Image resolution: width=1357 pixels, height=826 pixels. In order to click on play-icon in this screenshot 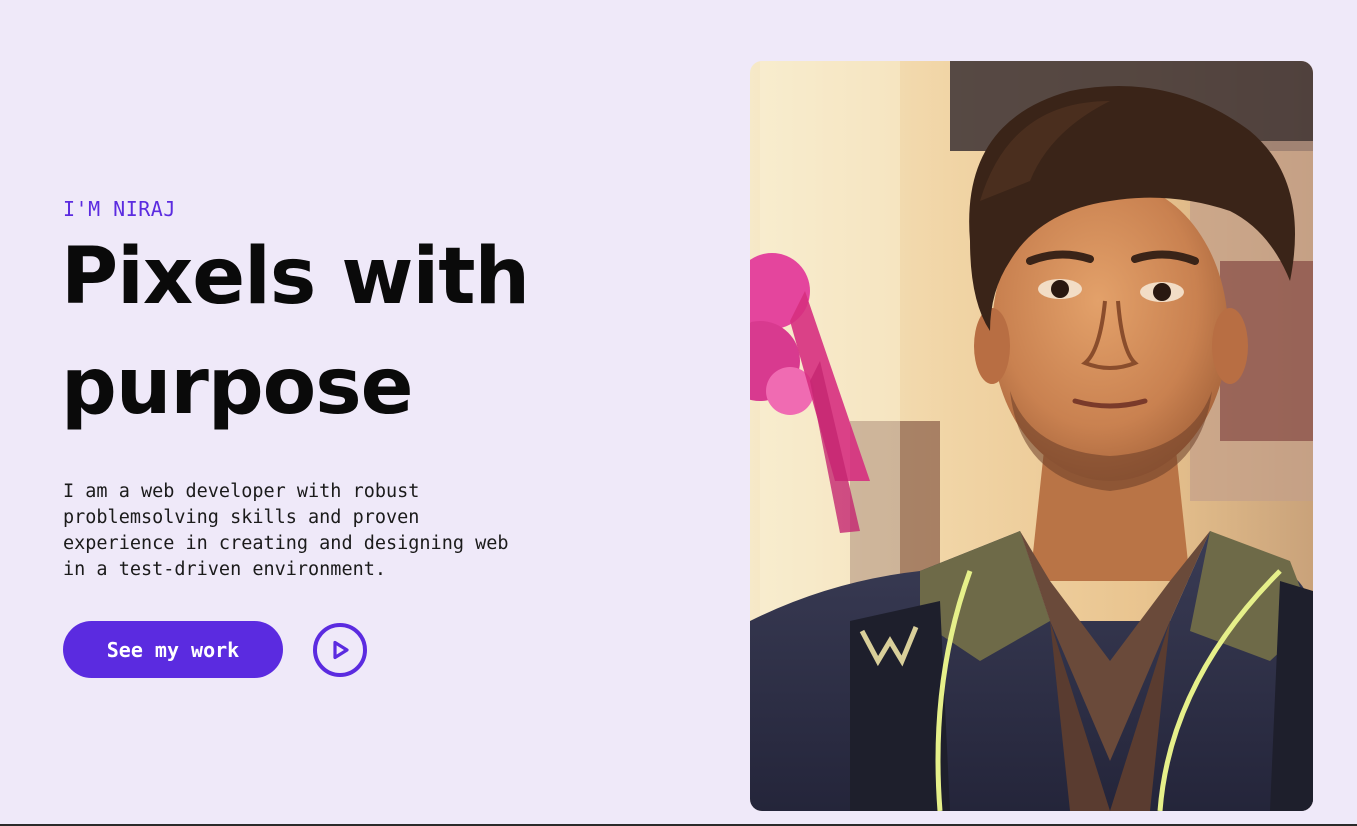, I will do `click(341, 650)`.